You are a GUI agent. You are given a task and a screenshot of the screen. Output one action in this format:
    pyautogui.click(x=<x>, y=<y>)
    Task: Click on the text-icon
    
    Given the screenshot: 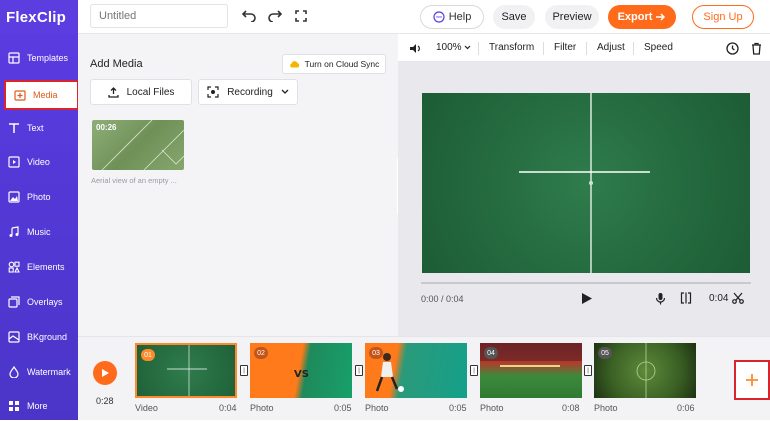 What is the action you would take?
    pyautogui.click(x=14, y=128)
    